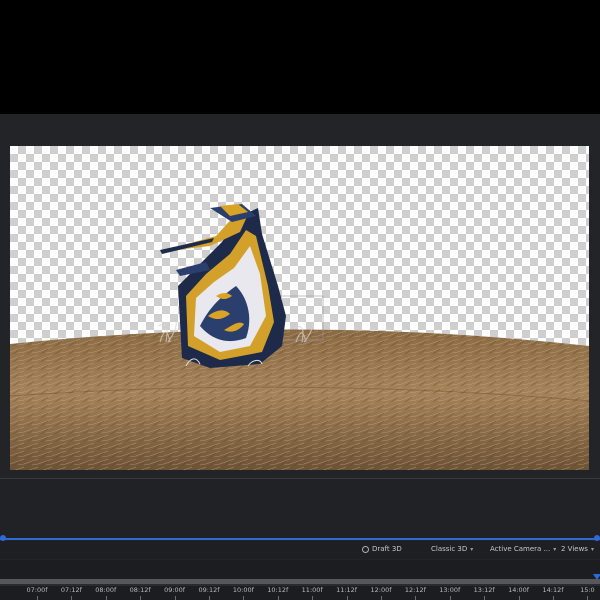 This screenshot has height=600, width=600. What do you see at coordinates (37, 590) in the screenshot?
I see `time-ruler-label: 07:00f` at bounding box center [37, 590].